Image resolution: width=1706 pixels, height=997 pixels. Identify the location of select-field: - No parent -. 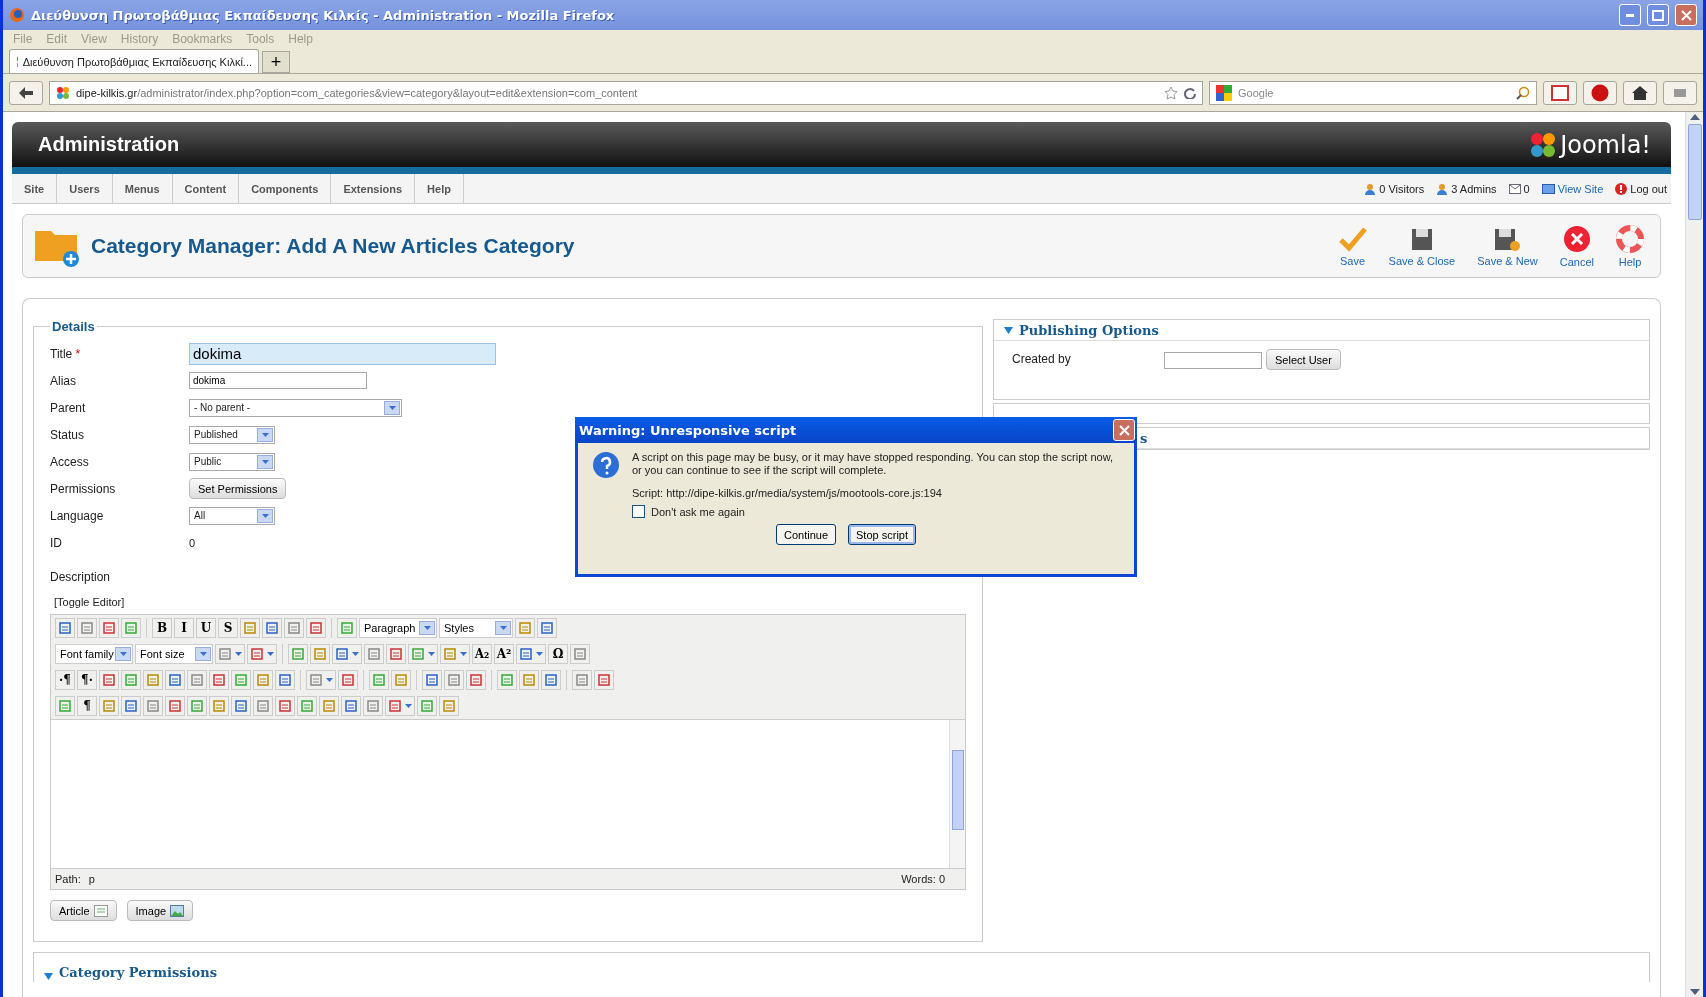
(295, 407).